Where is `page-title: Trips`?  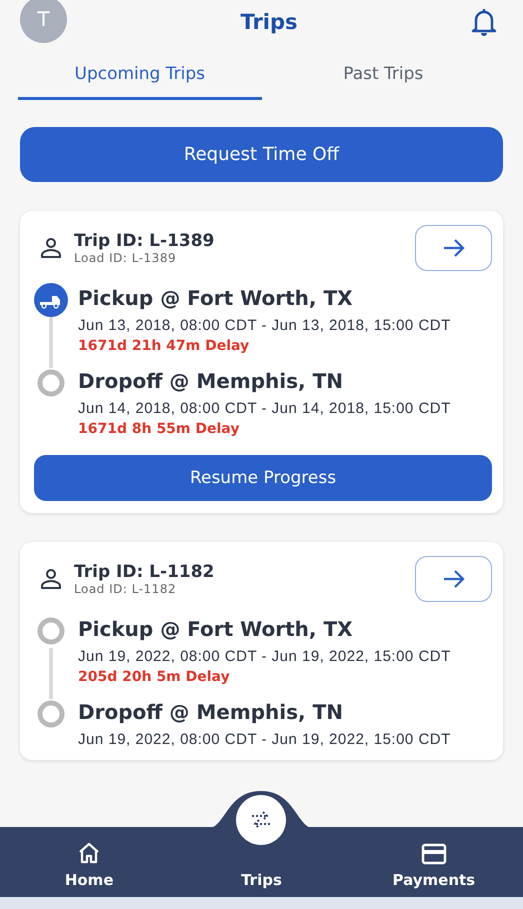
page-title: Trips is located at coordinates (269, 22).